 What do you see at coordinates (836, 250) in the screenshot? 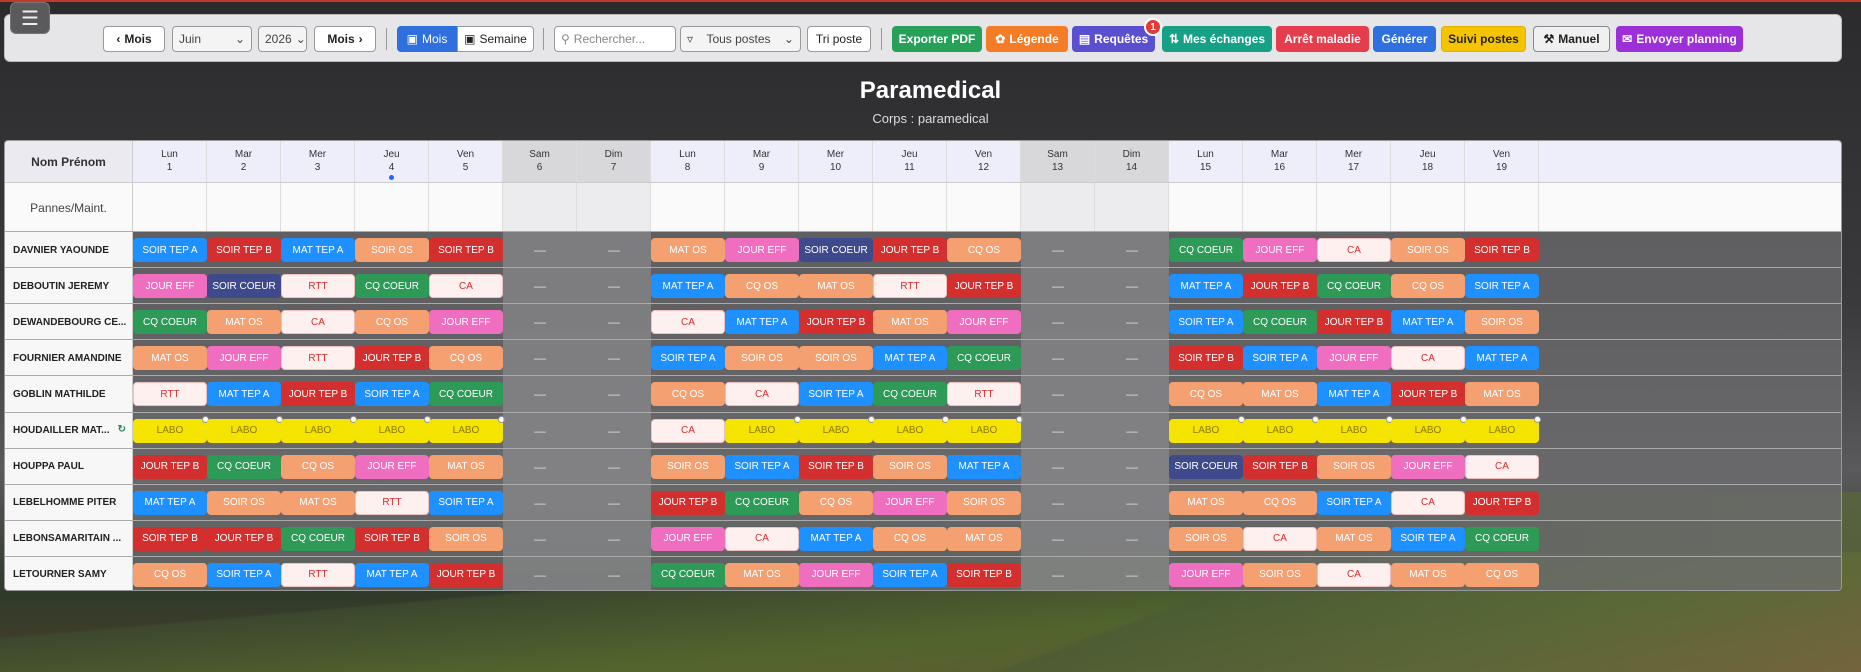
I see `shift-chip: SOIR COEUR` at bounding box center [836, 250].